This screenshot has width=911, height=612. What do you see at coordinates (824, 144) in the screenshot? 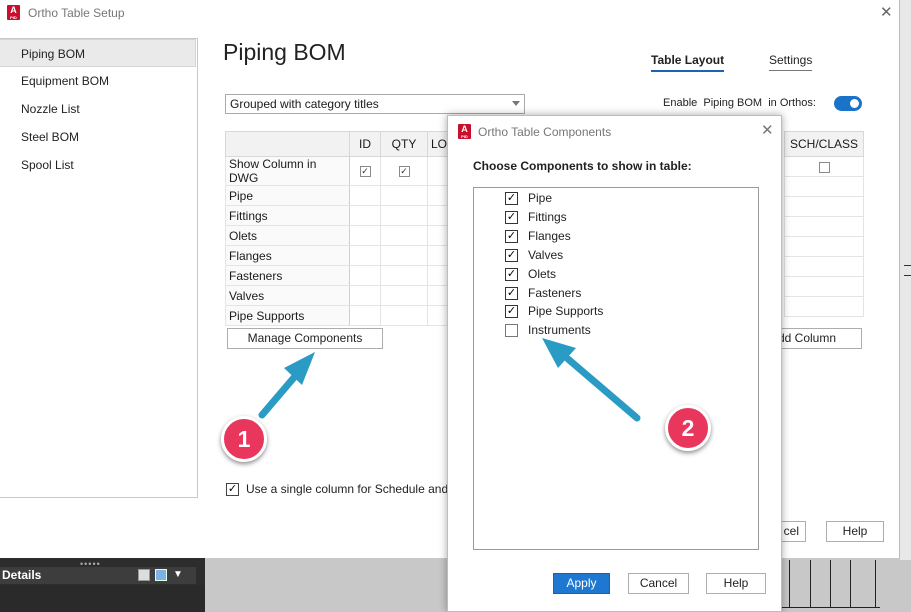
I see `grid-header-sch-class: SCH/CLASS` at bounding box center [824, 144].